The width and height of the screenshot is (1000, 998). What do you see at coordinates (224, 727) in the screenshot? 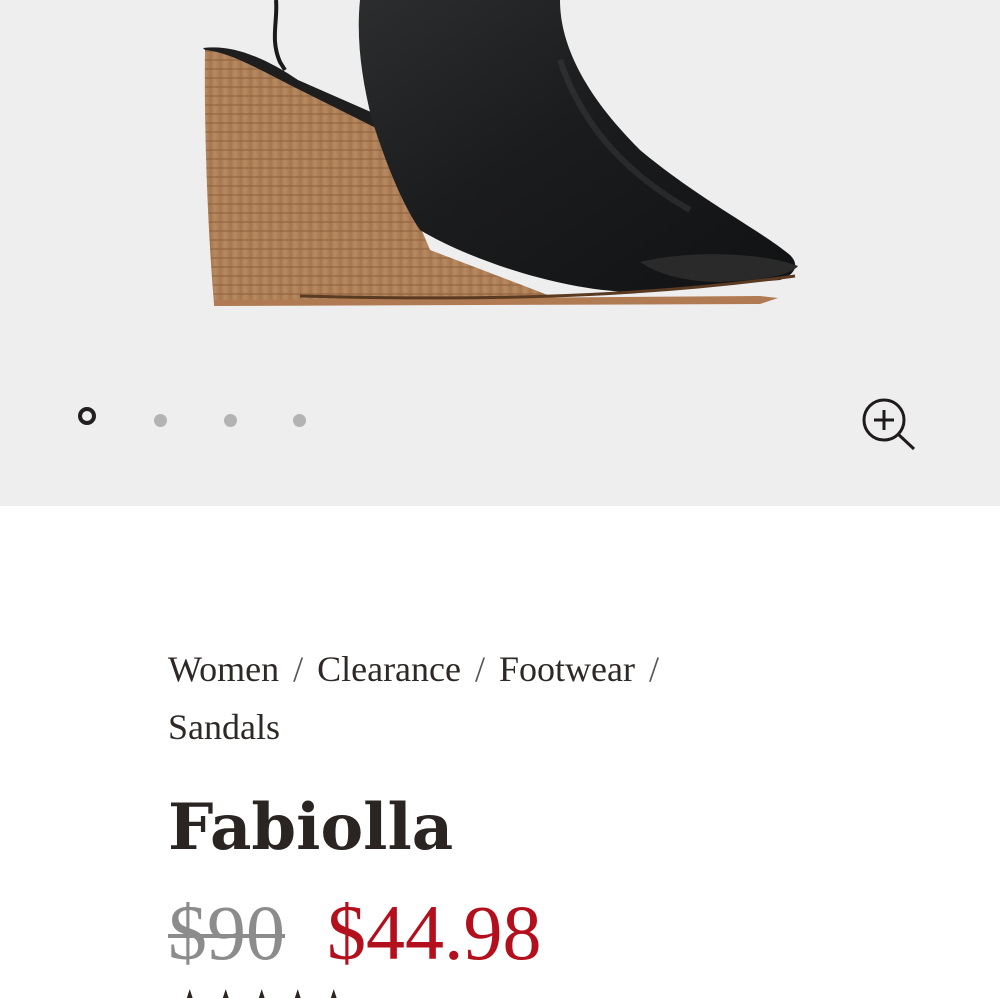
I see `breadcrumb-sandals: Sandals` at bounding box center [224, 727].